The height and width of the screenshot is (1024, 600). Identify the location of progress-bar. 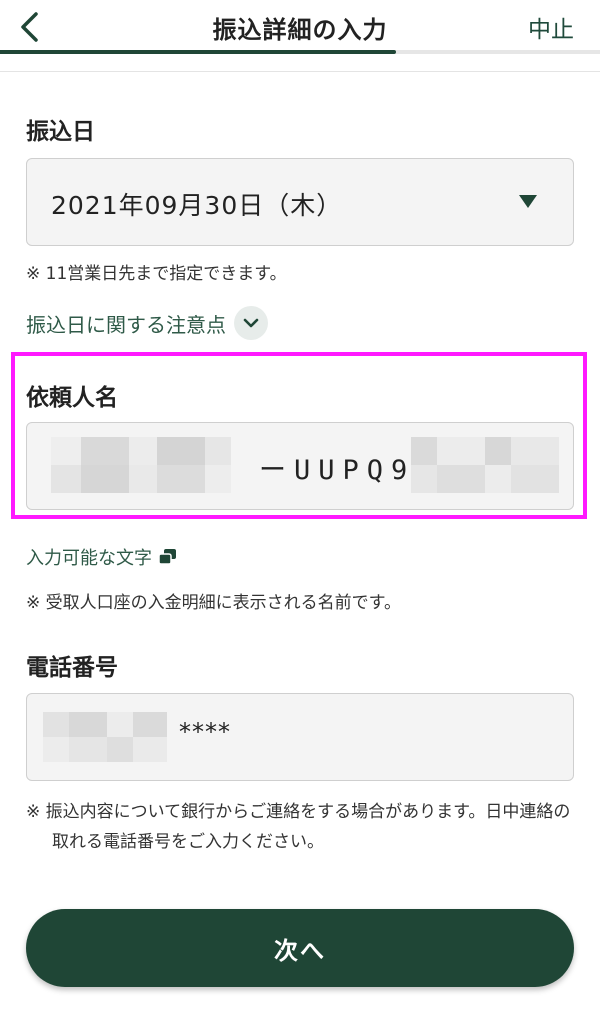
(300, 52).